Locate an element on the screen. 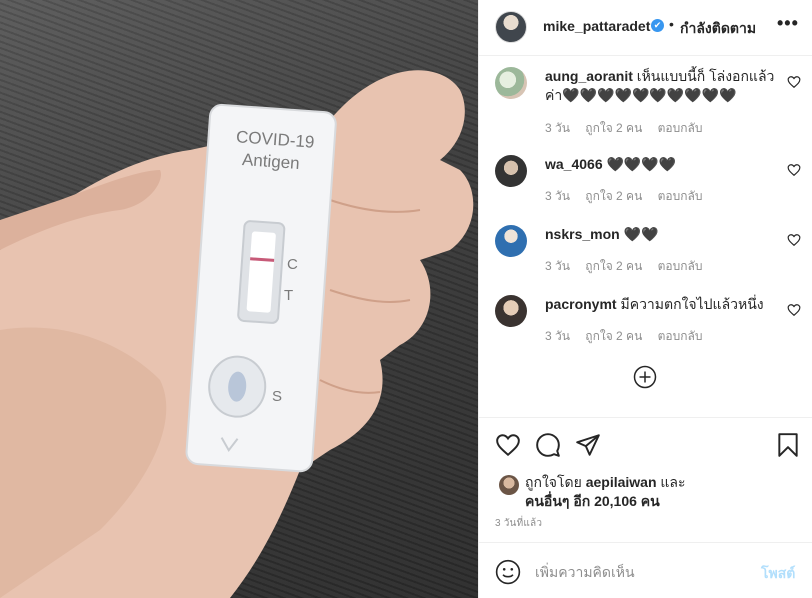 Image resolution: width=812 pixels, height=598 pixels. save-bookmark-icon is located at coordinates (788, 445).